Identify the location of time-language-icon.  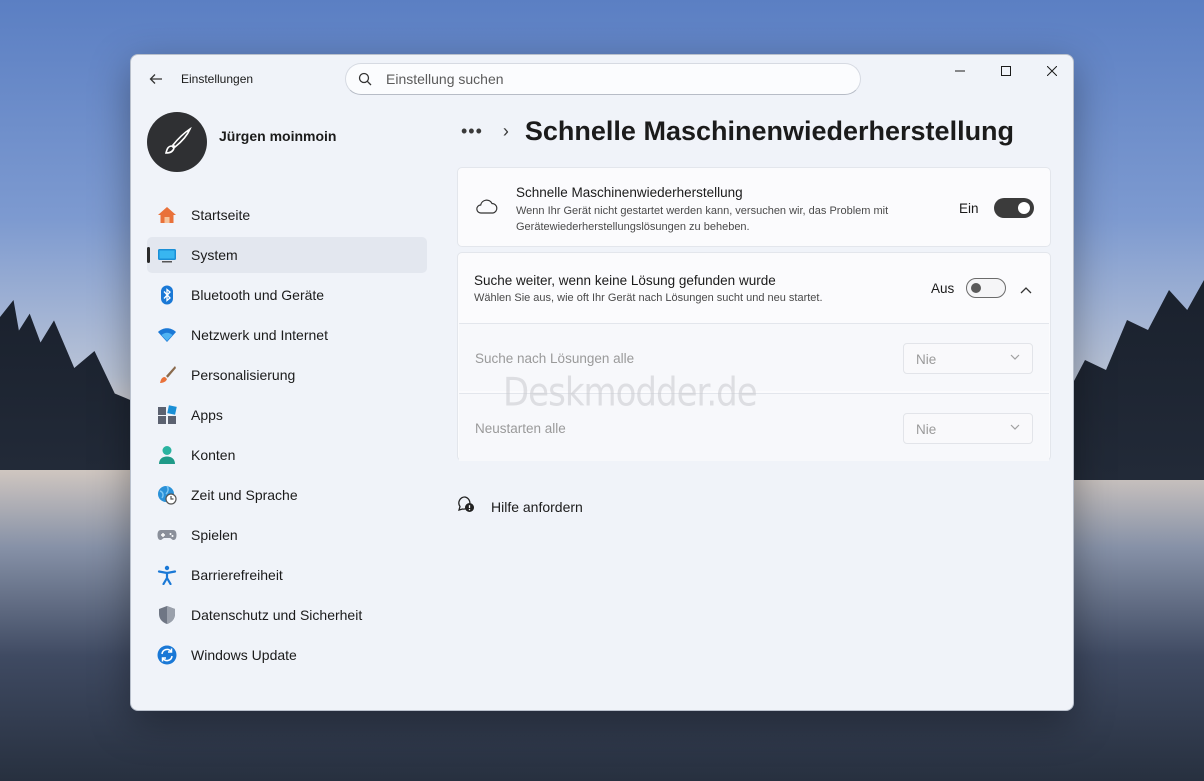
(167, 495).